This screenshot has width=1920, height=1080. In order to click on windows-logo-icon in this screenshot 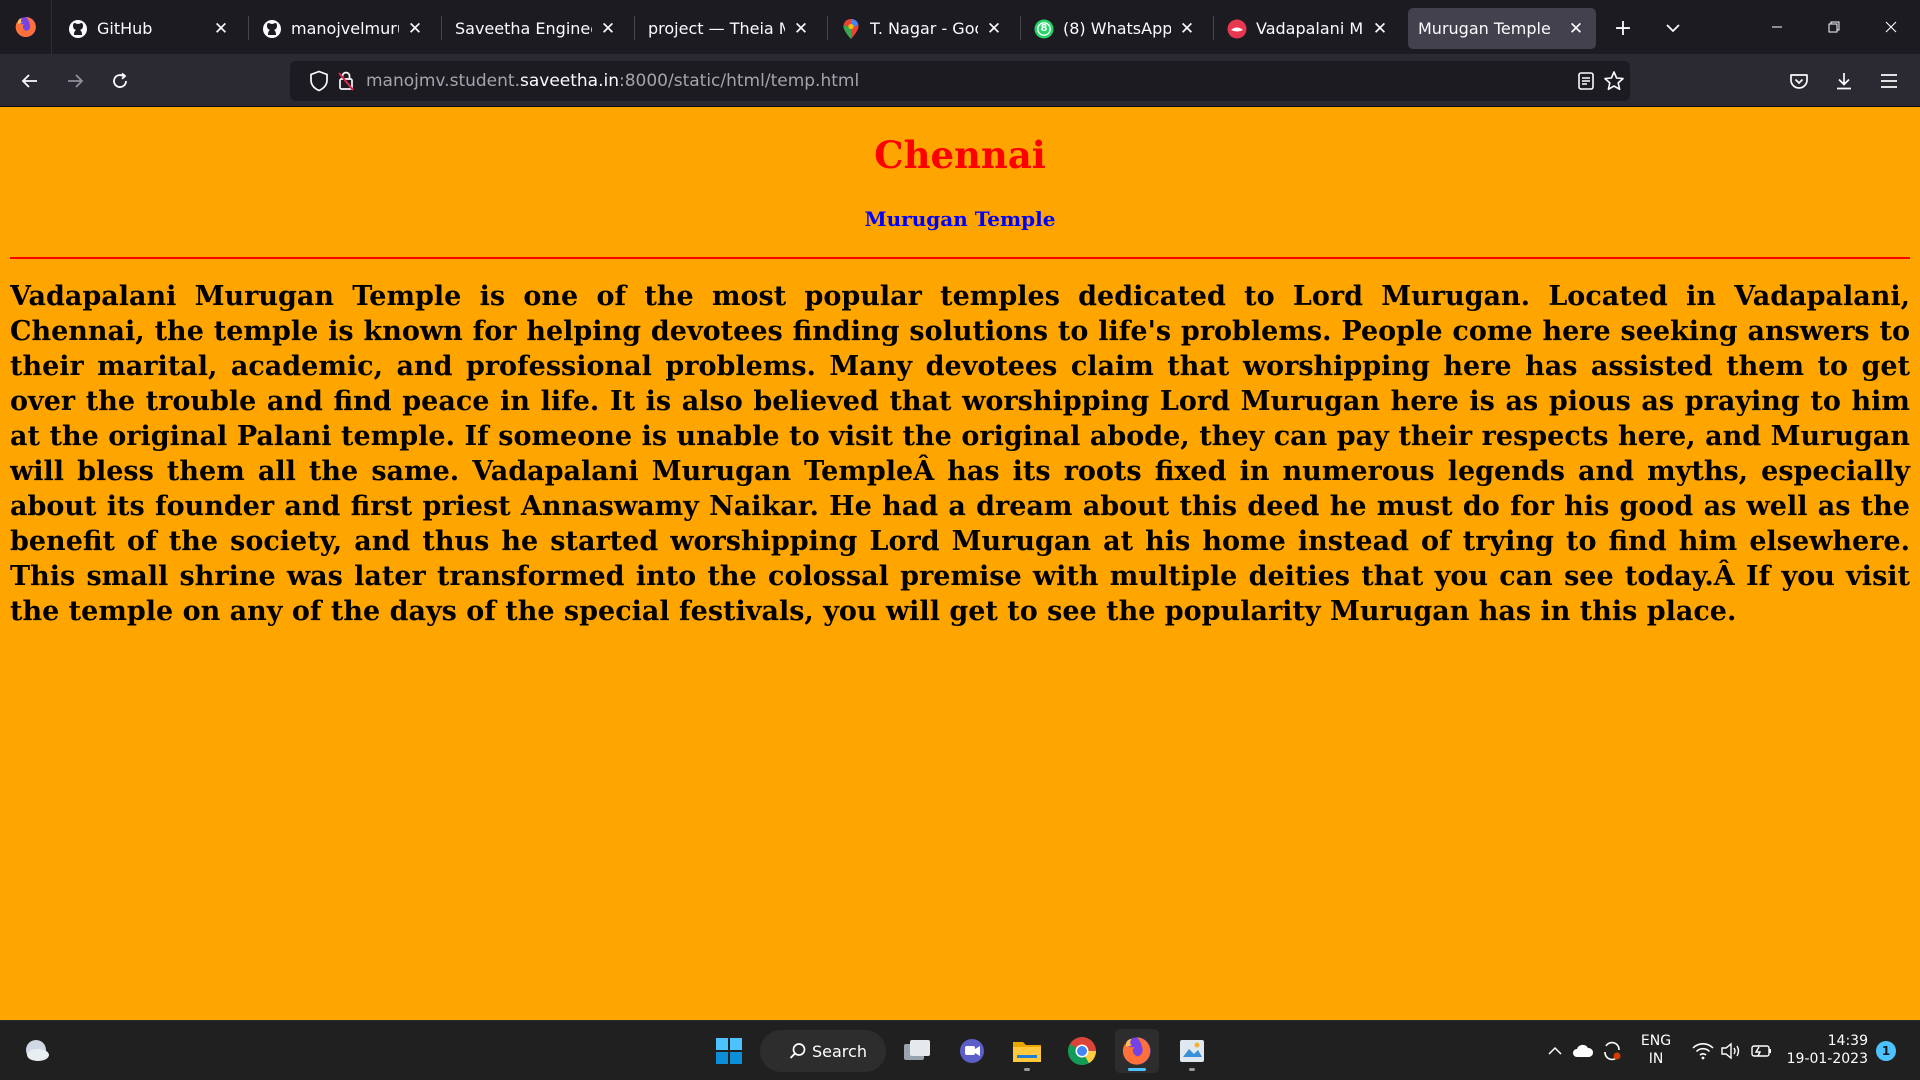, I will do `click(729, 1051)`.